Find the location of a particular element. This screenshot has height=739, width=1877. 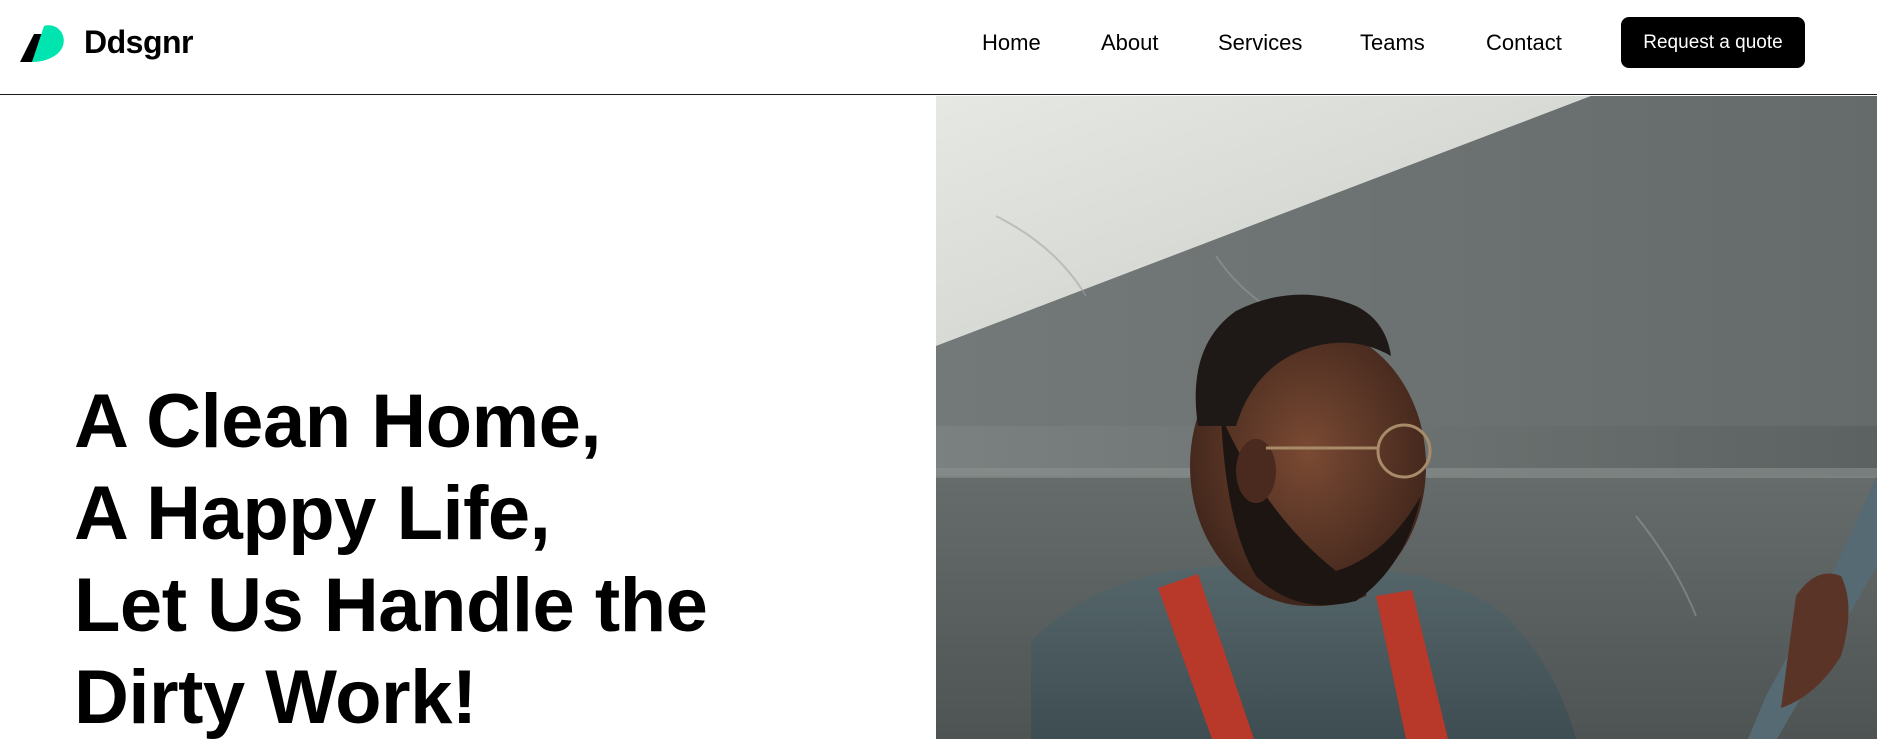

headline-line-2: A Happy Life, is located at coordinates (312, 513).